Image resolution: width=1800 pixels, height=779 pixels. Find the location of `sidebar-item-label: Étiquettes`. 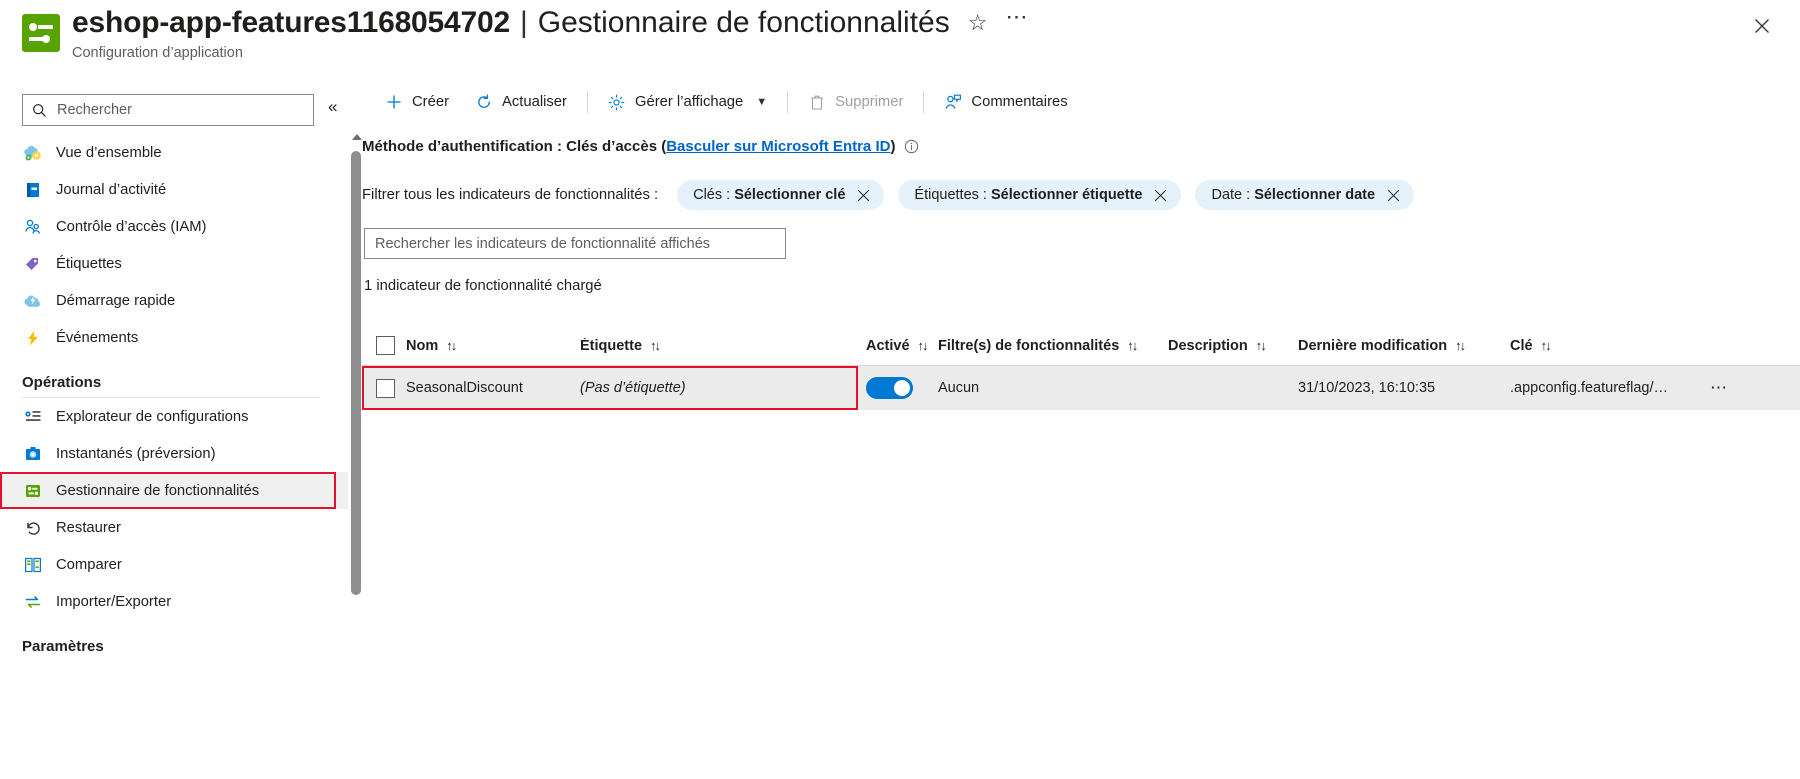

sidebar-item-label: Étiquettes is located at coordinates (89, 263).